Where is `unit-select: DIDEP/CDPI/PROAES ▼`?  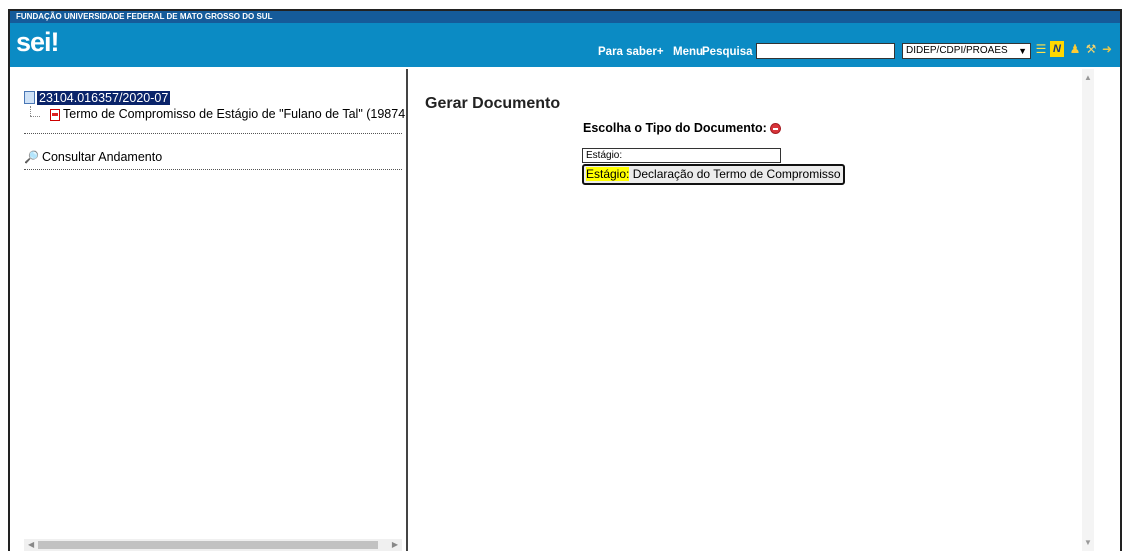 unit-select: DIDEP/CDPI/PROAES ▼ is located at coordinates (966, 51).